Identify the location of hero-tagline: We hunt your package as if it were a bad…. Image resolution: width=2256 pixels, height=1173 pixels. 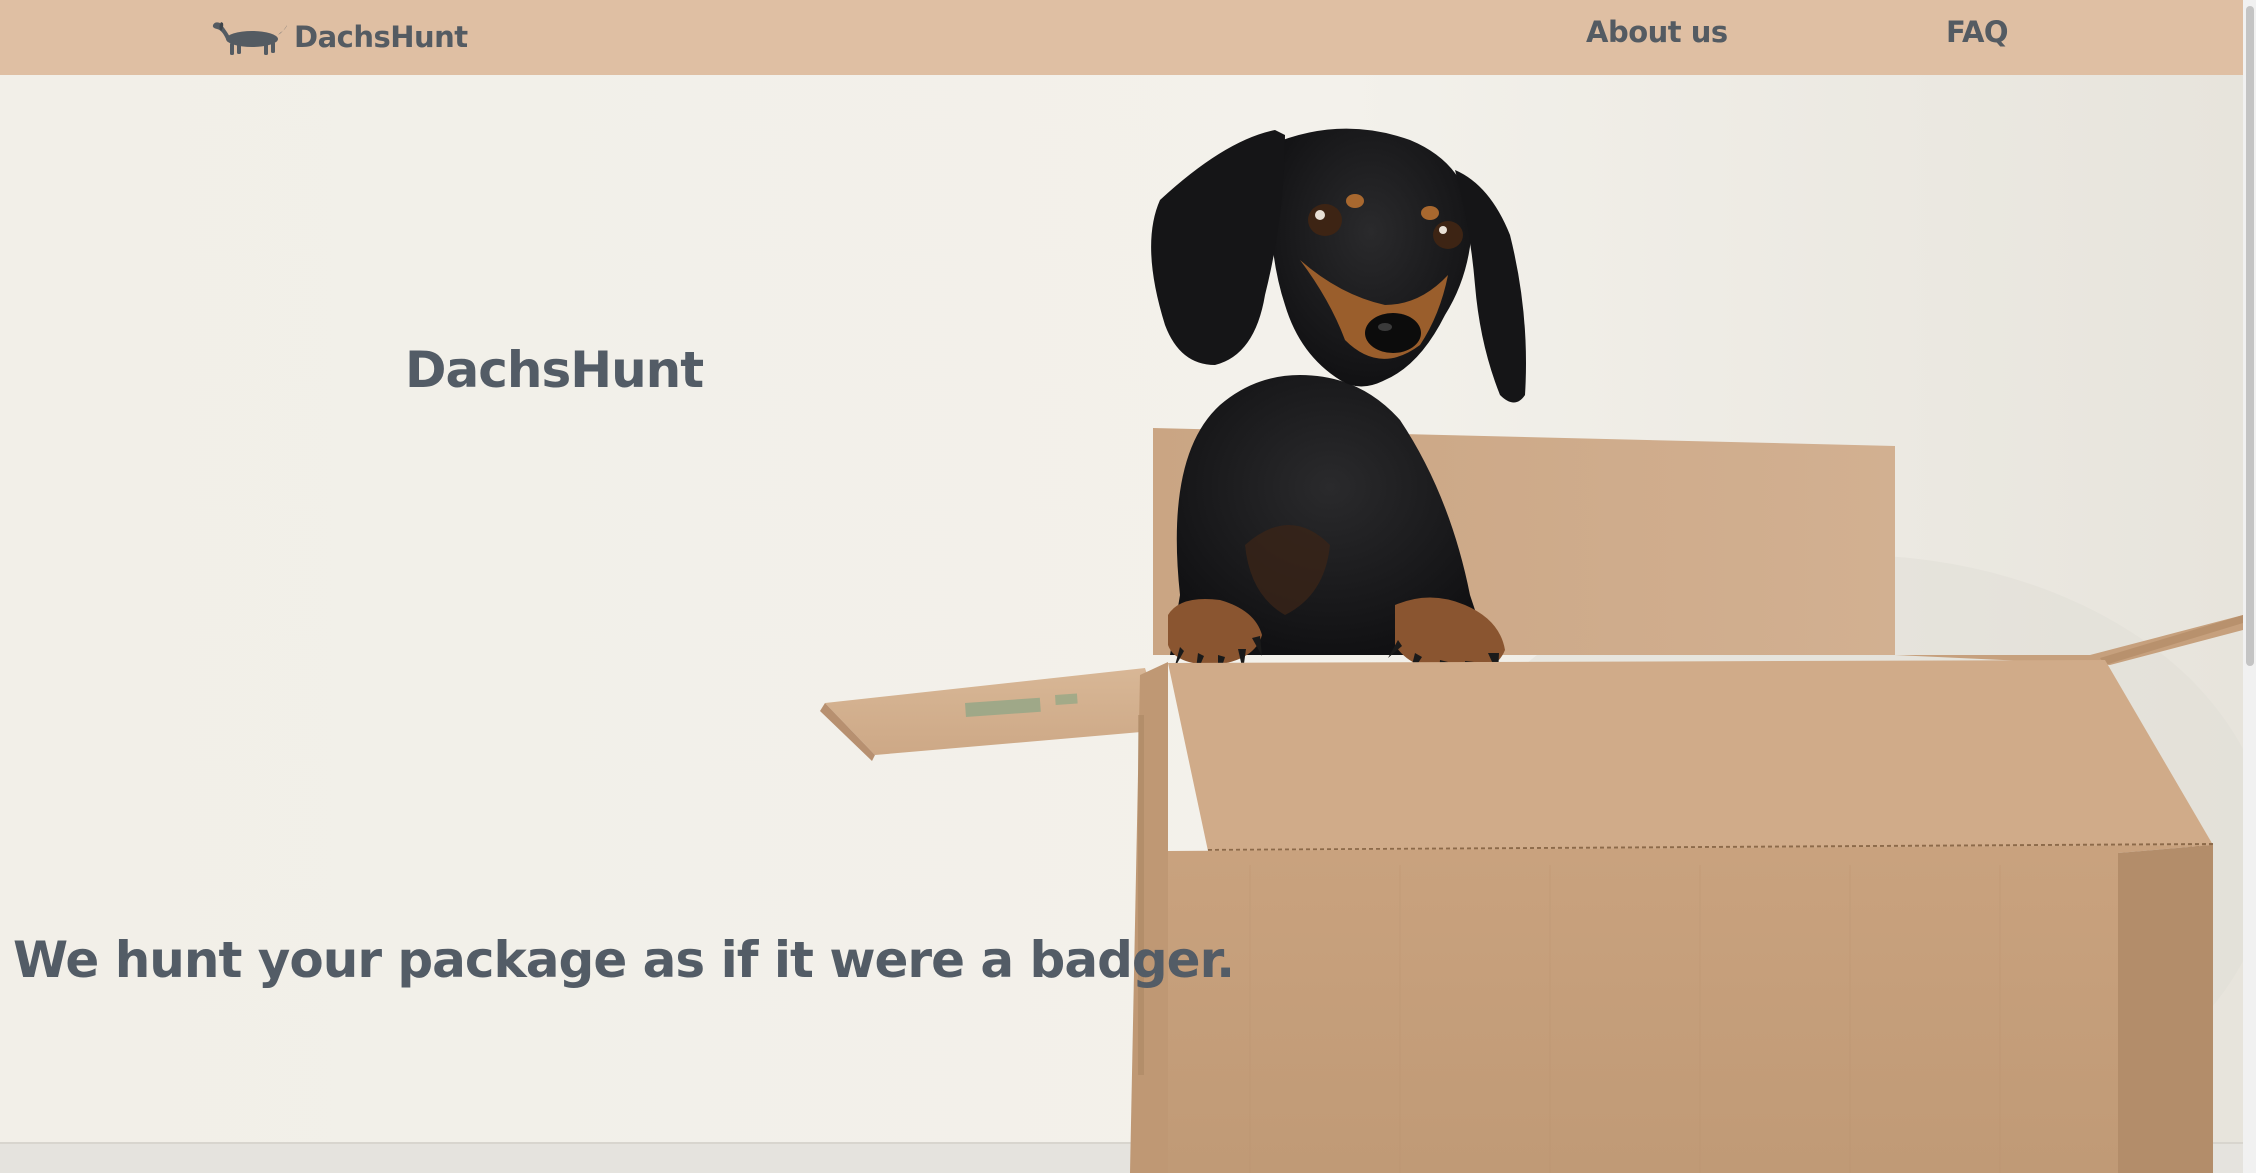
(624, 960).